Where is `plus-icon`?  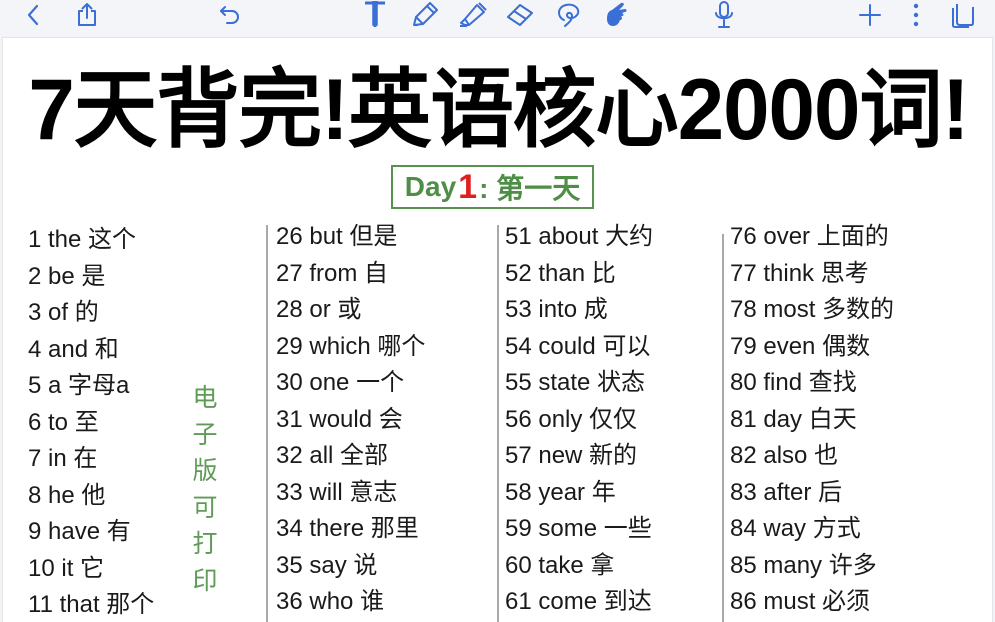
plus-icon is located at coordinates (870, 15).